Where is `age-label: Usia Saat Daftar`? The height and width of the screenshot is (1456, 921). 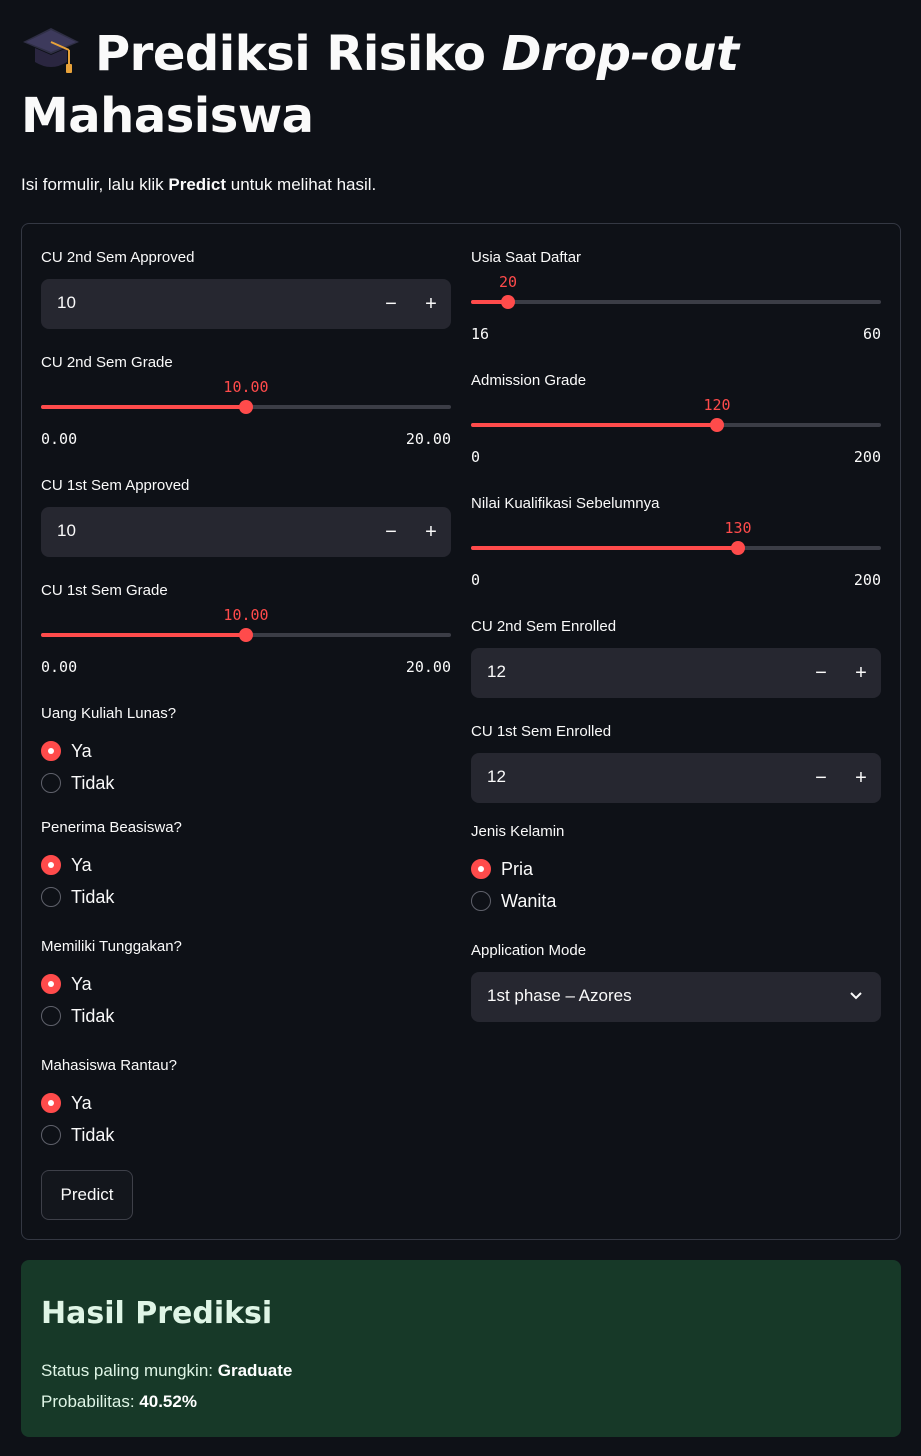
age-label: Usia Saat Daftar is located at coordinates (526, 257).